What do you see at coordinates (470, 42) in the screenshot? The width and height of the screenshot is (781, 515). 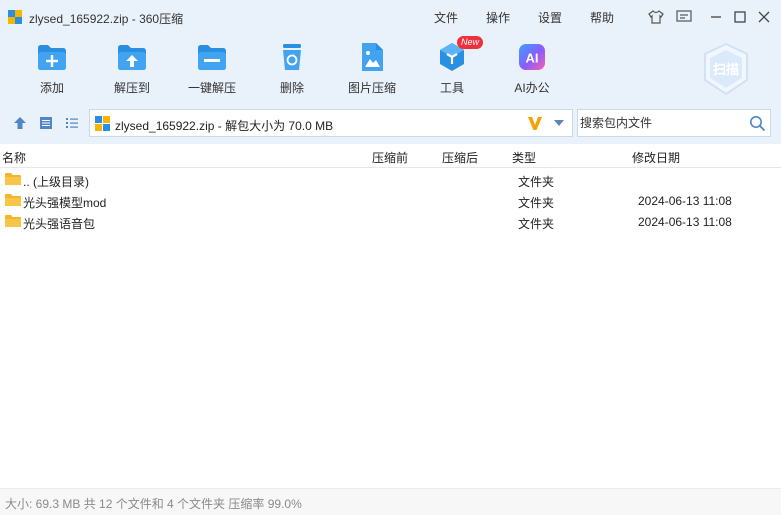 I see `new-badge: New` at bounding box center [470, 42].